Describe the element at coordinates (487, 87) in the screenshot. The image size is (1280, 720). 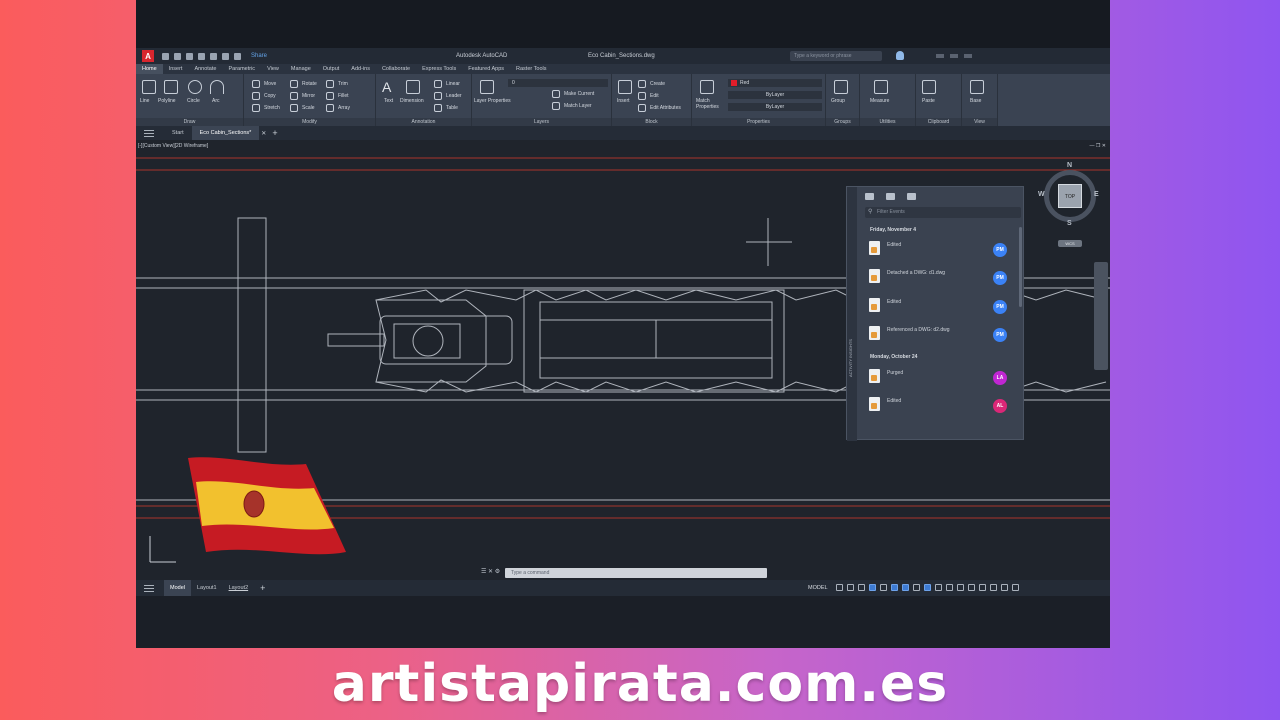
I see `layer-properties-icon` at that location.